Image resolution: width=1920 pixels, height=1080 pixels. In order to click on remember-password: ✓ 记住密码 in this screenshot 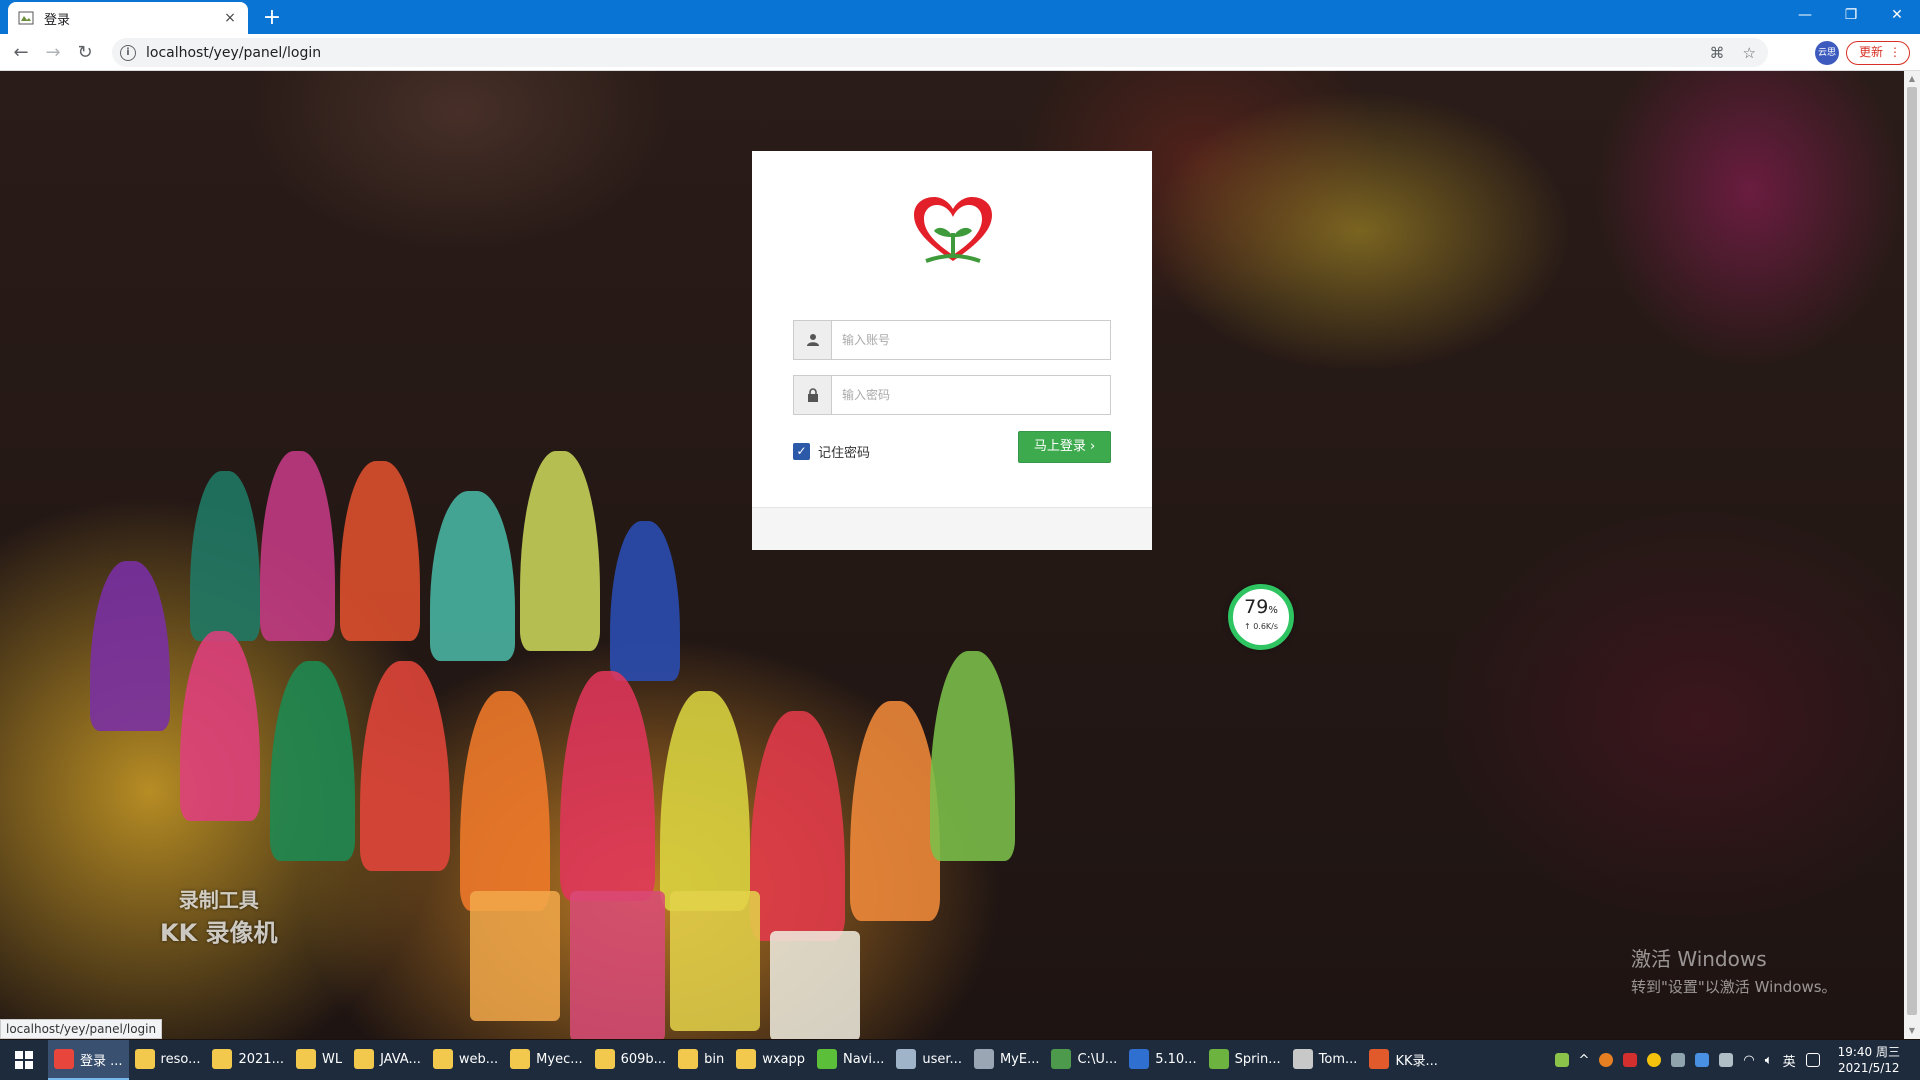, I will do `click(831, 451)`.